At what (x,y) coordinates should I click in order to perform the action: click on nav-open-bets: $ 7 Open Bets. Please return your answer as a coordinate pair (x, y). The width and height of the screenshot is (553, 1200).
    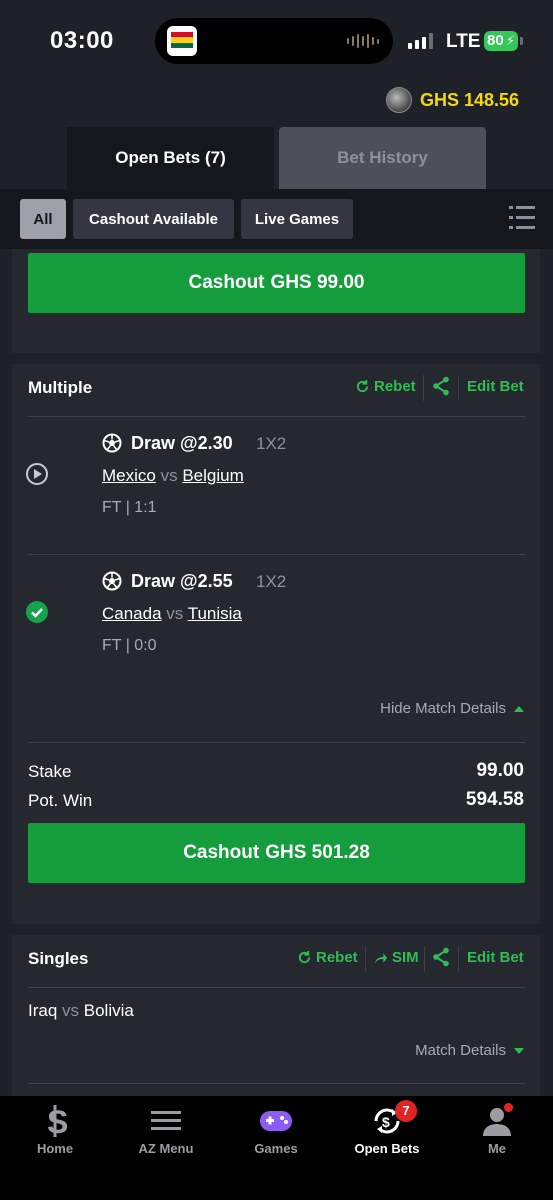
    Looking at the image, I should click on (387, 1136).